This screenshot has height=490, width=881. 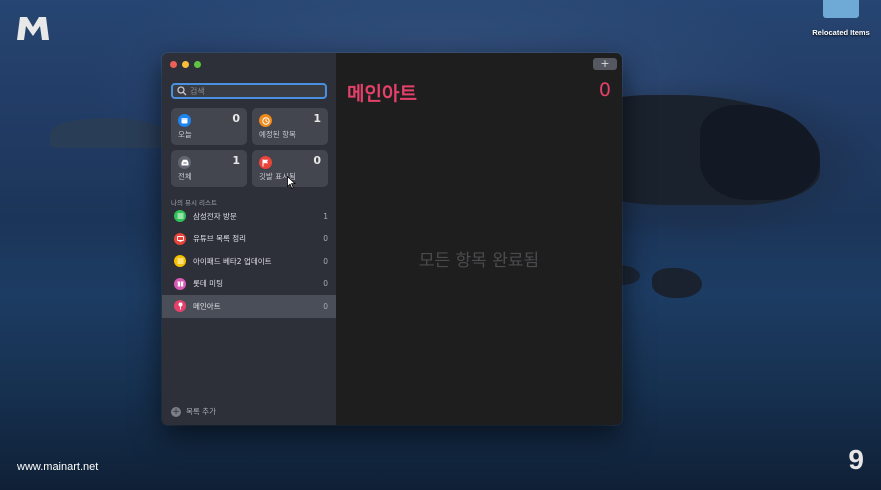 I want to click on zoom-button, so click(x=197, y=64).